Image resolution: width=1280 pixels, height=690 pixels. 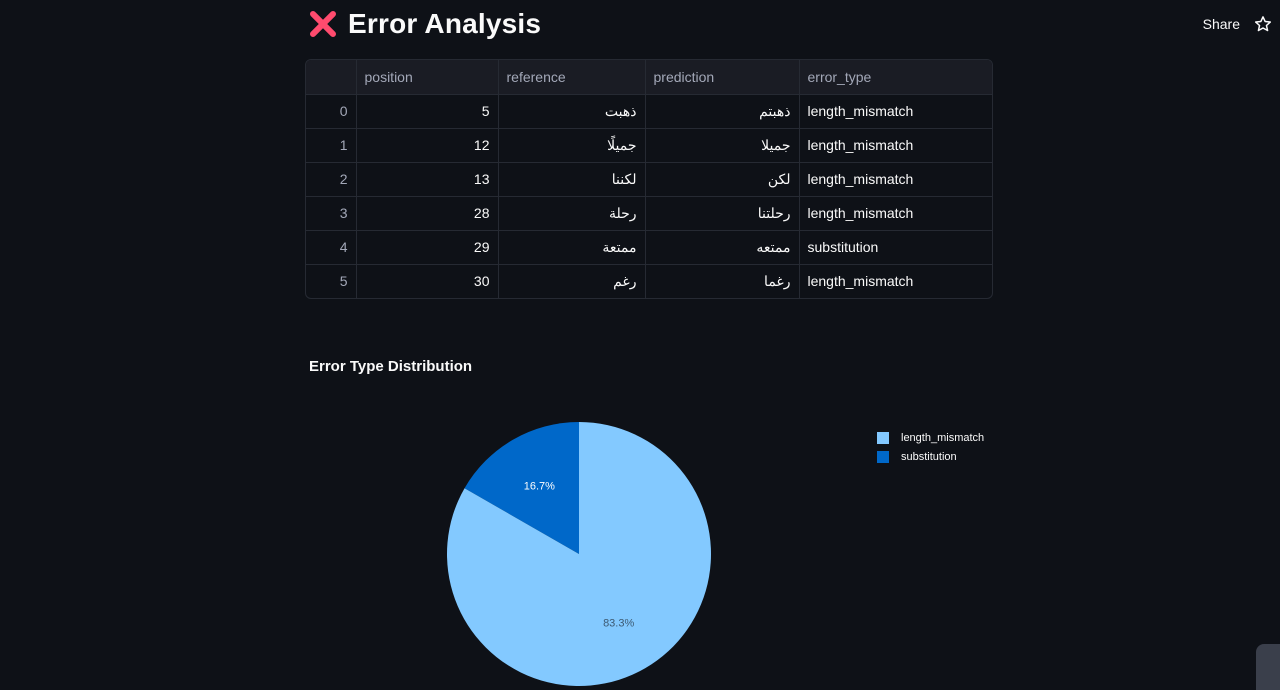 What do you see at coordinates (572, 281) in the screenshot?
I see `cell-reference: رغم` at bounding box center [572, 281].